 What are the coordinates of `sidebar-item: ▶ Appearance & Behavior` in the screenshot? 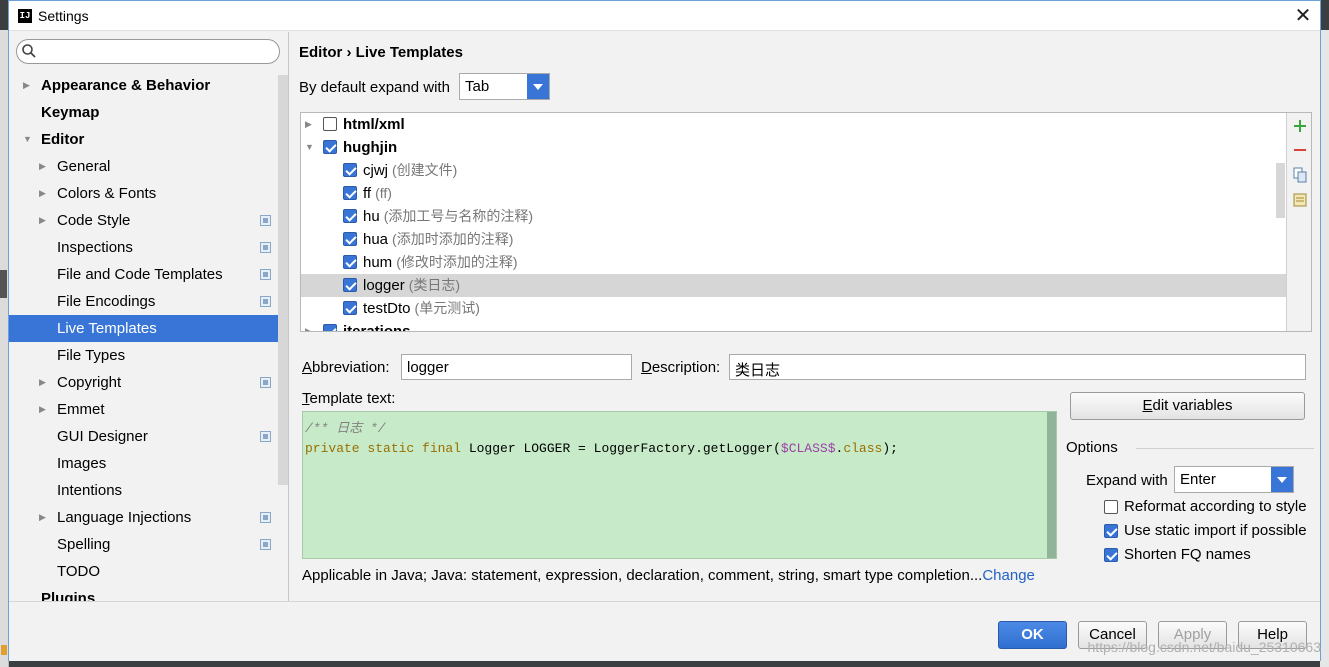 It's located at (148, 85).